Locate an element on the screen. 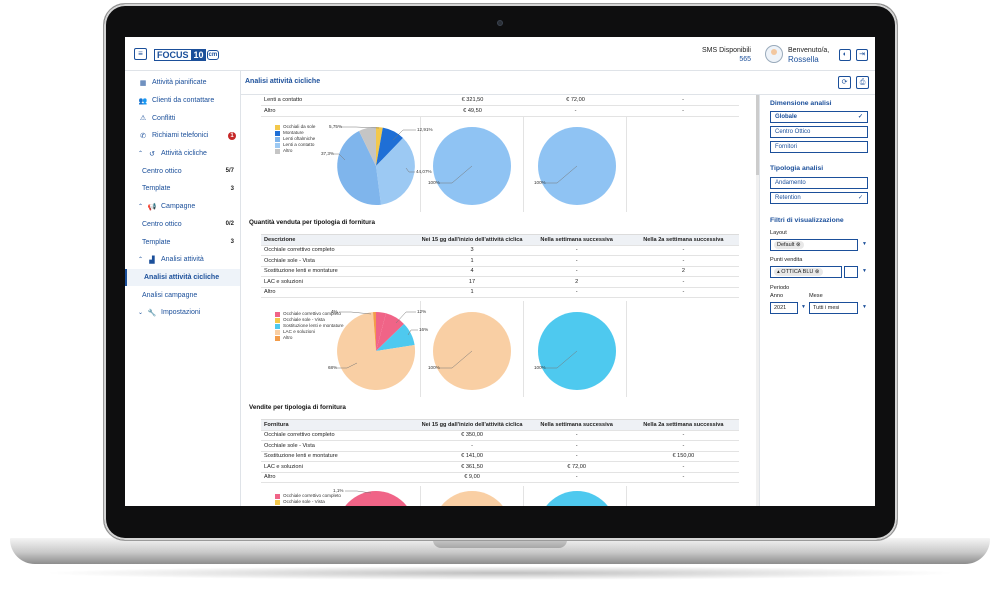 The height and width of the screenshot is (604, 1000). wrench-icon: 🔧 is located at coordinates (152, 313).